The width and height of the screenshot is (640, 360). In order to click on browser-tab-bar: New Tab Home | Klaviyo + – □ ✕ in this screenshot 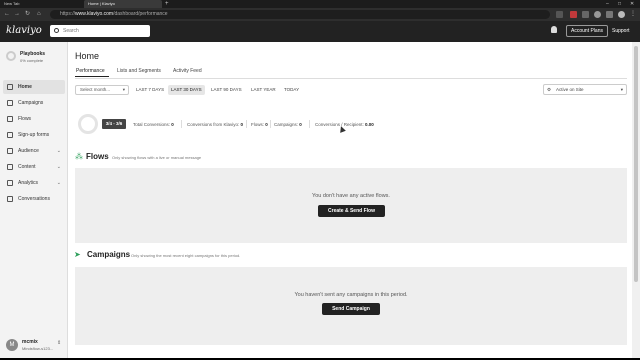, I will do `click(320, 4)`.